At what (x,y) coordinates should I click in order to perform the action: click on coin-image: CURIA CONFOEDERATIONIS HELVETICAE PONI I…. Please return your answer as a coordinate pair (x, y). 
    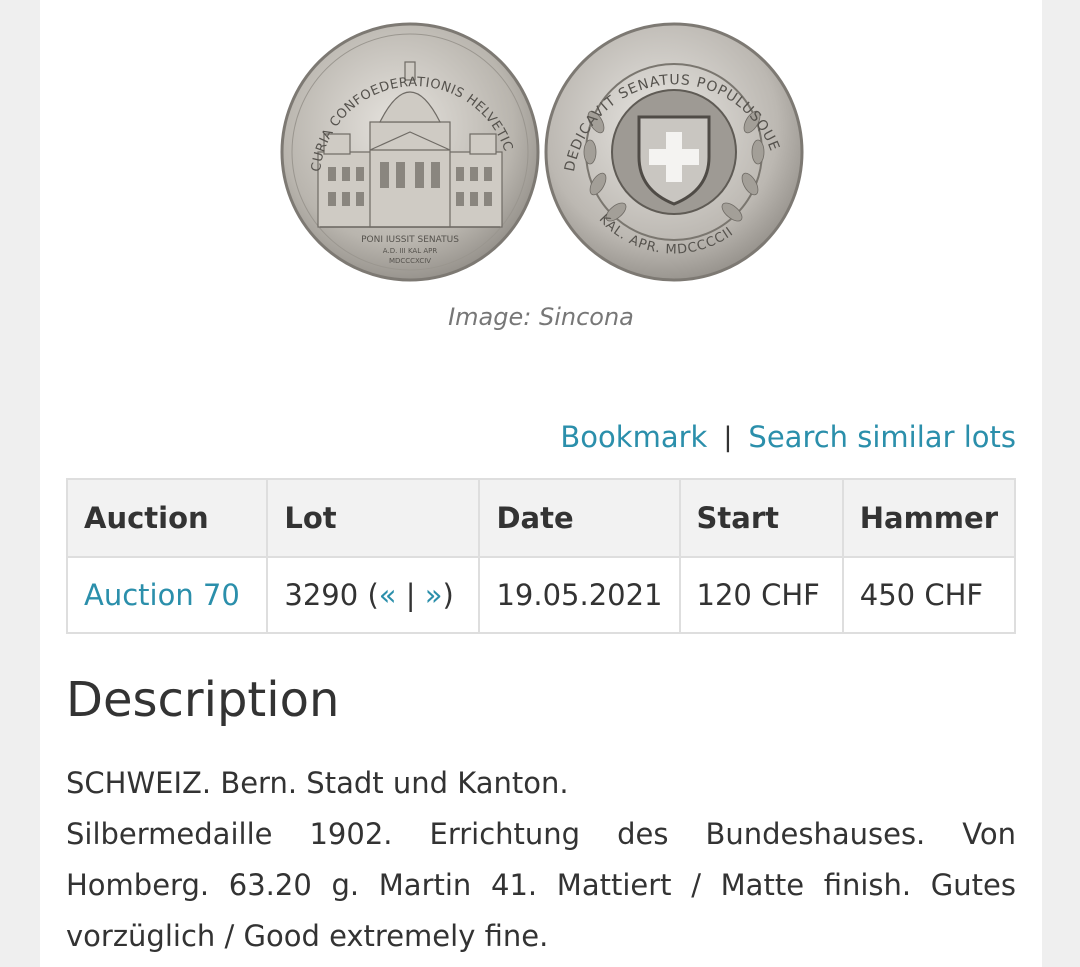
    Looking at the image, I should click on (542, 153).